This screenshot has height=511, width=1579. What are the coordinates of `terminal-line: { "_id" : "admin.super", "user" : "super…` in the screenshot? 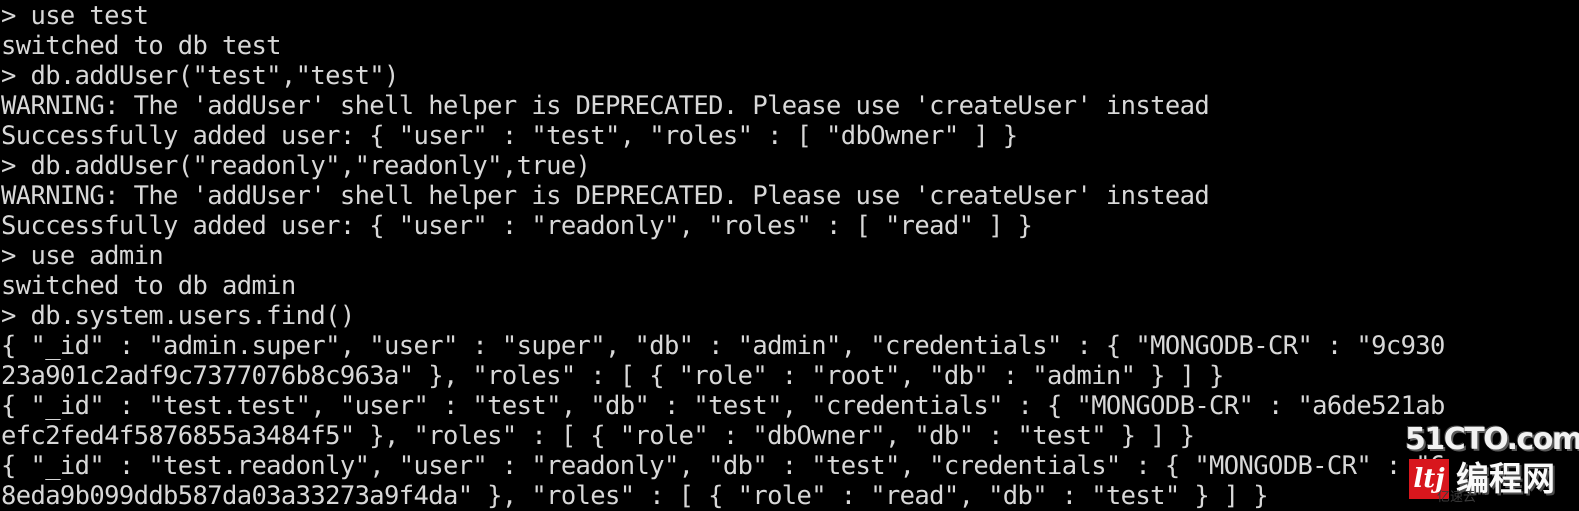 It's located at (723, 346).